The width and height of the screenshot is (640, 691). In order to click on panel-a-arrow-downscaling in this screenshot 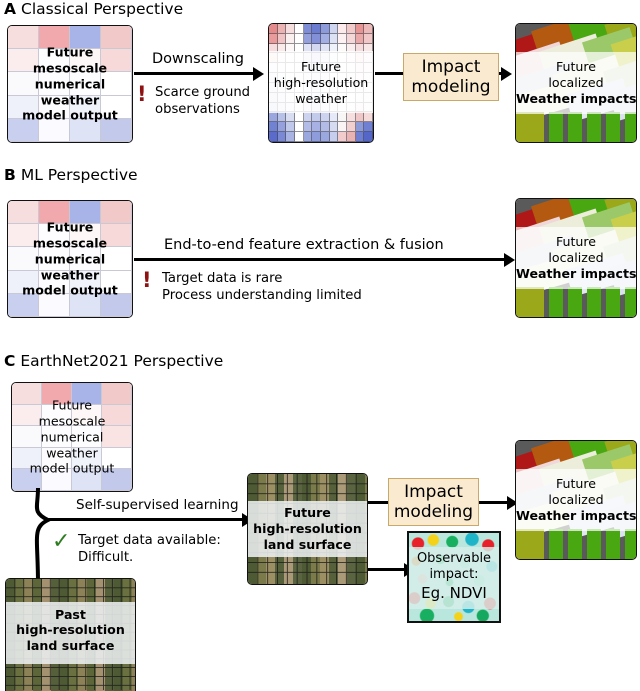, I will do `click(194, 74)`.